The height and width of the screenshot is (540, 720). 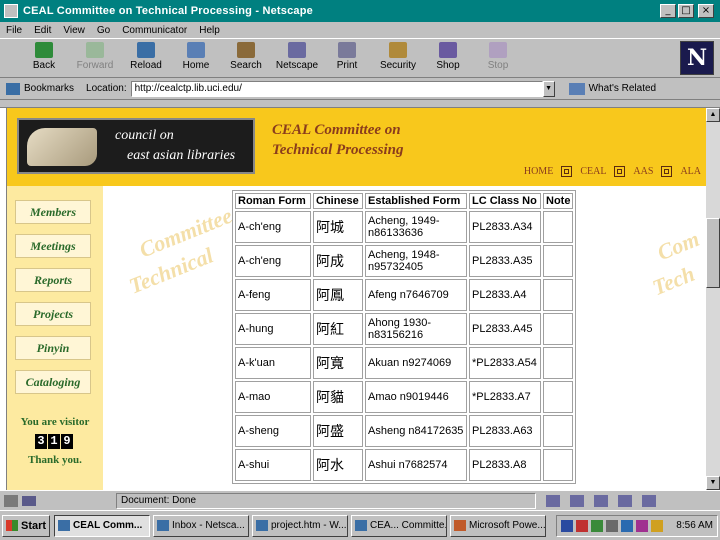 I want to click on component-bar, so click(x=606, y=500).